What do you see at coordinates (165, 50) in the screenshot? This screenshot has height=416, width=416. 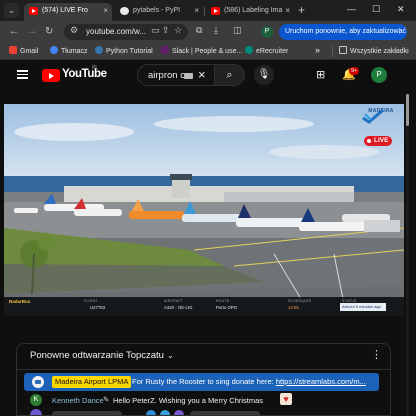 I see `slack-icon` at bounding box center [165, 50].